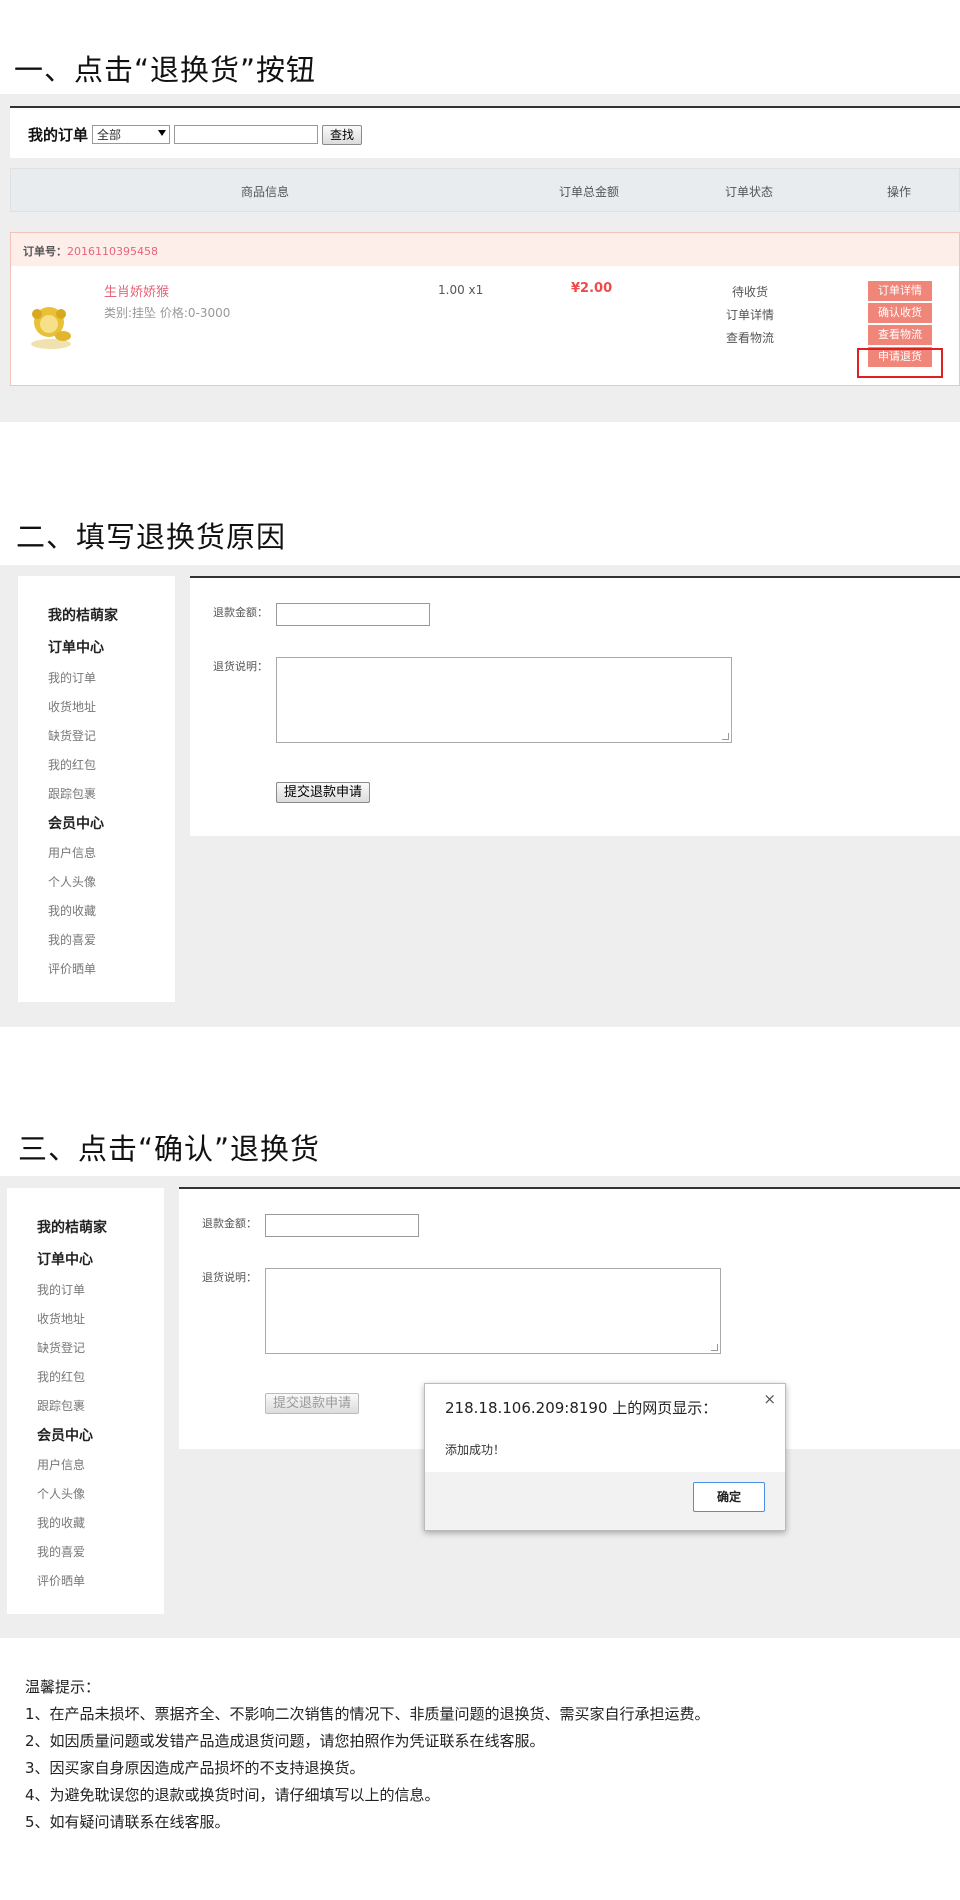 The height and width of the screenshot is (1900, 960). Describe the element at coordinates (485, 132) in the screenshot. I see `order-search-bar: 我的订单 全部 查找` at that location.